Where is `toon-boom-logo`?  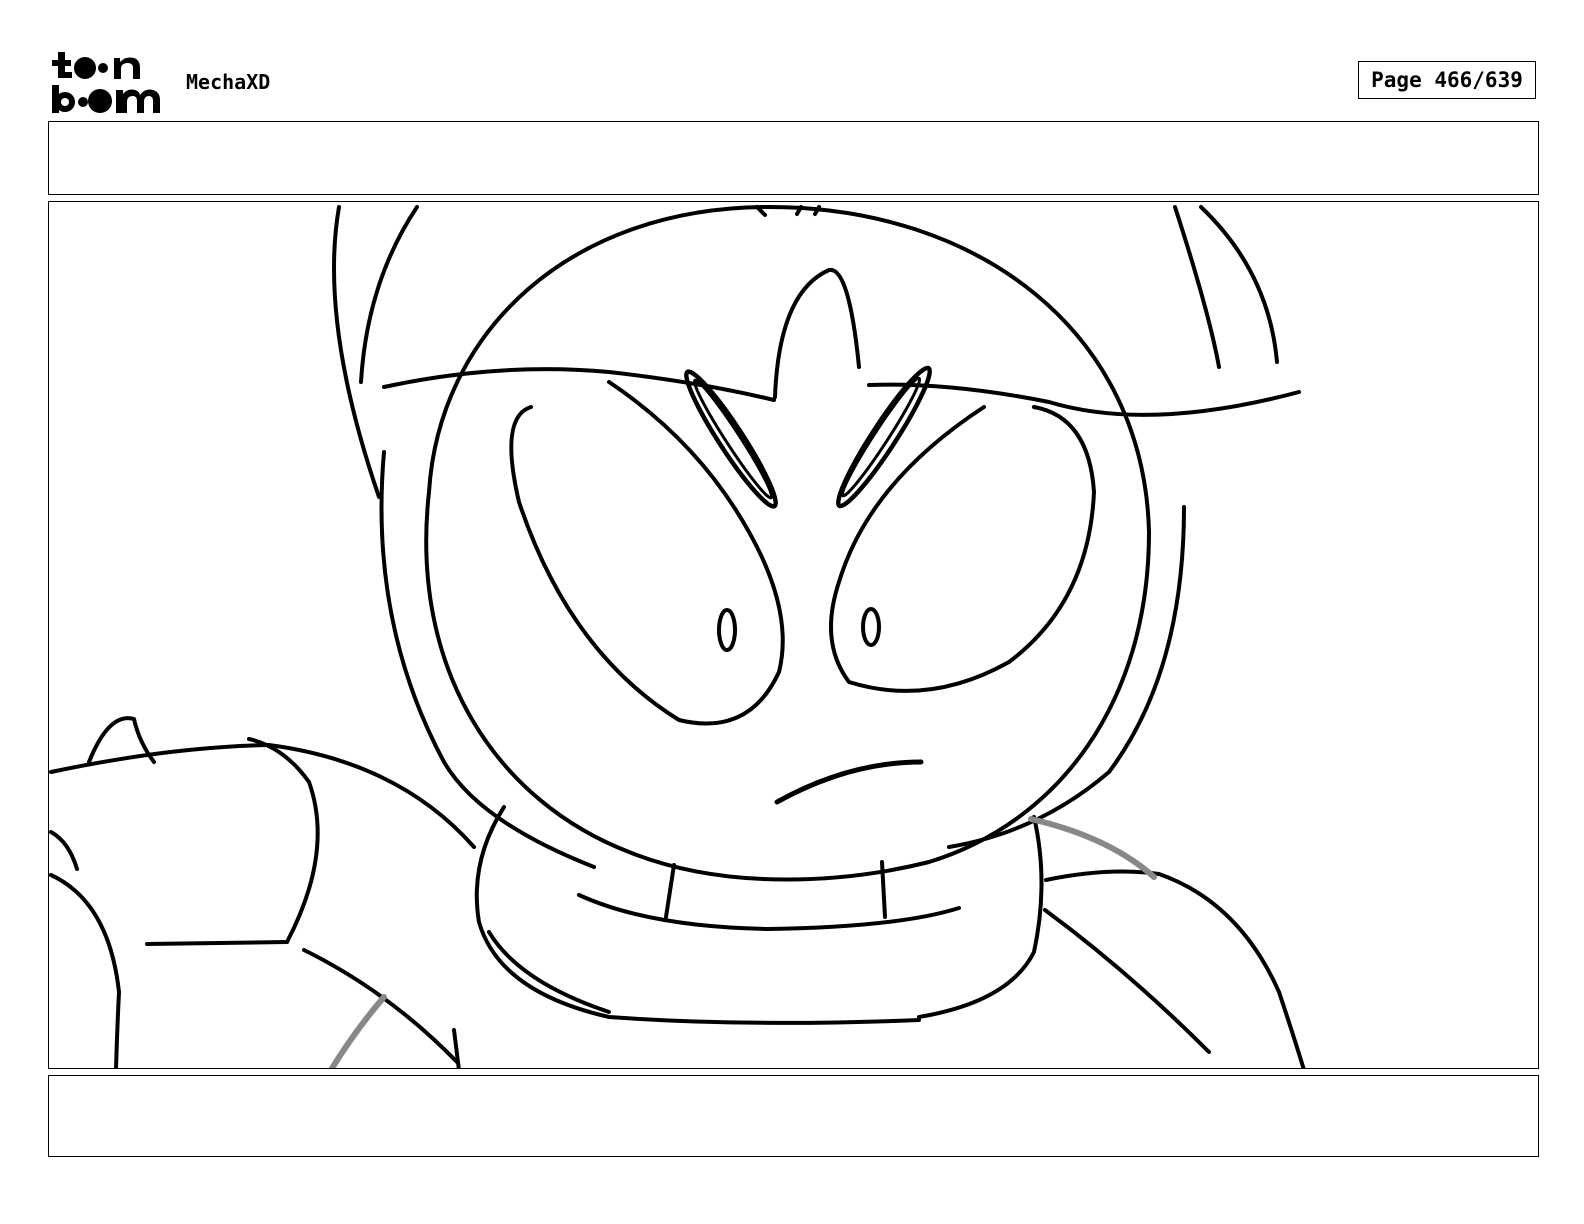 toon-boom-logo is located at coordinates (107, 83).